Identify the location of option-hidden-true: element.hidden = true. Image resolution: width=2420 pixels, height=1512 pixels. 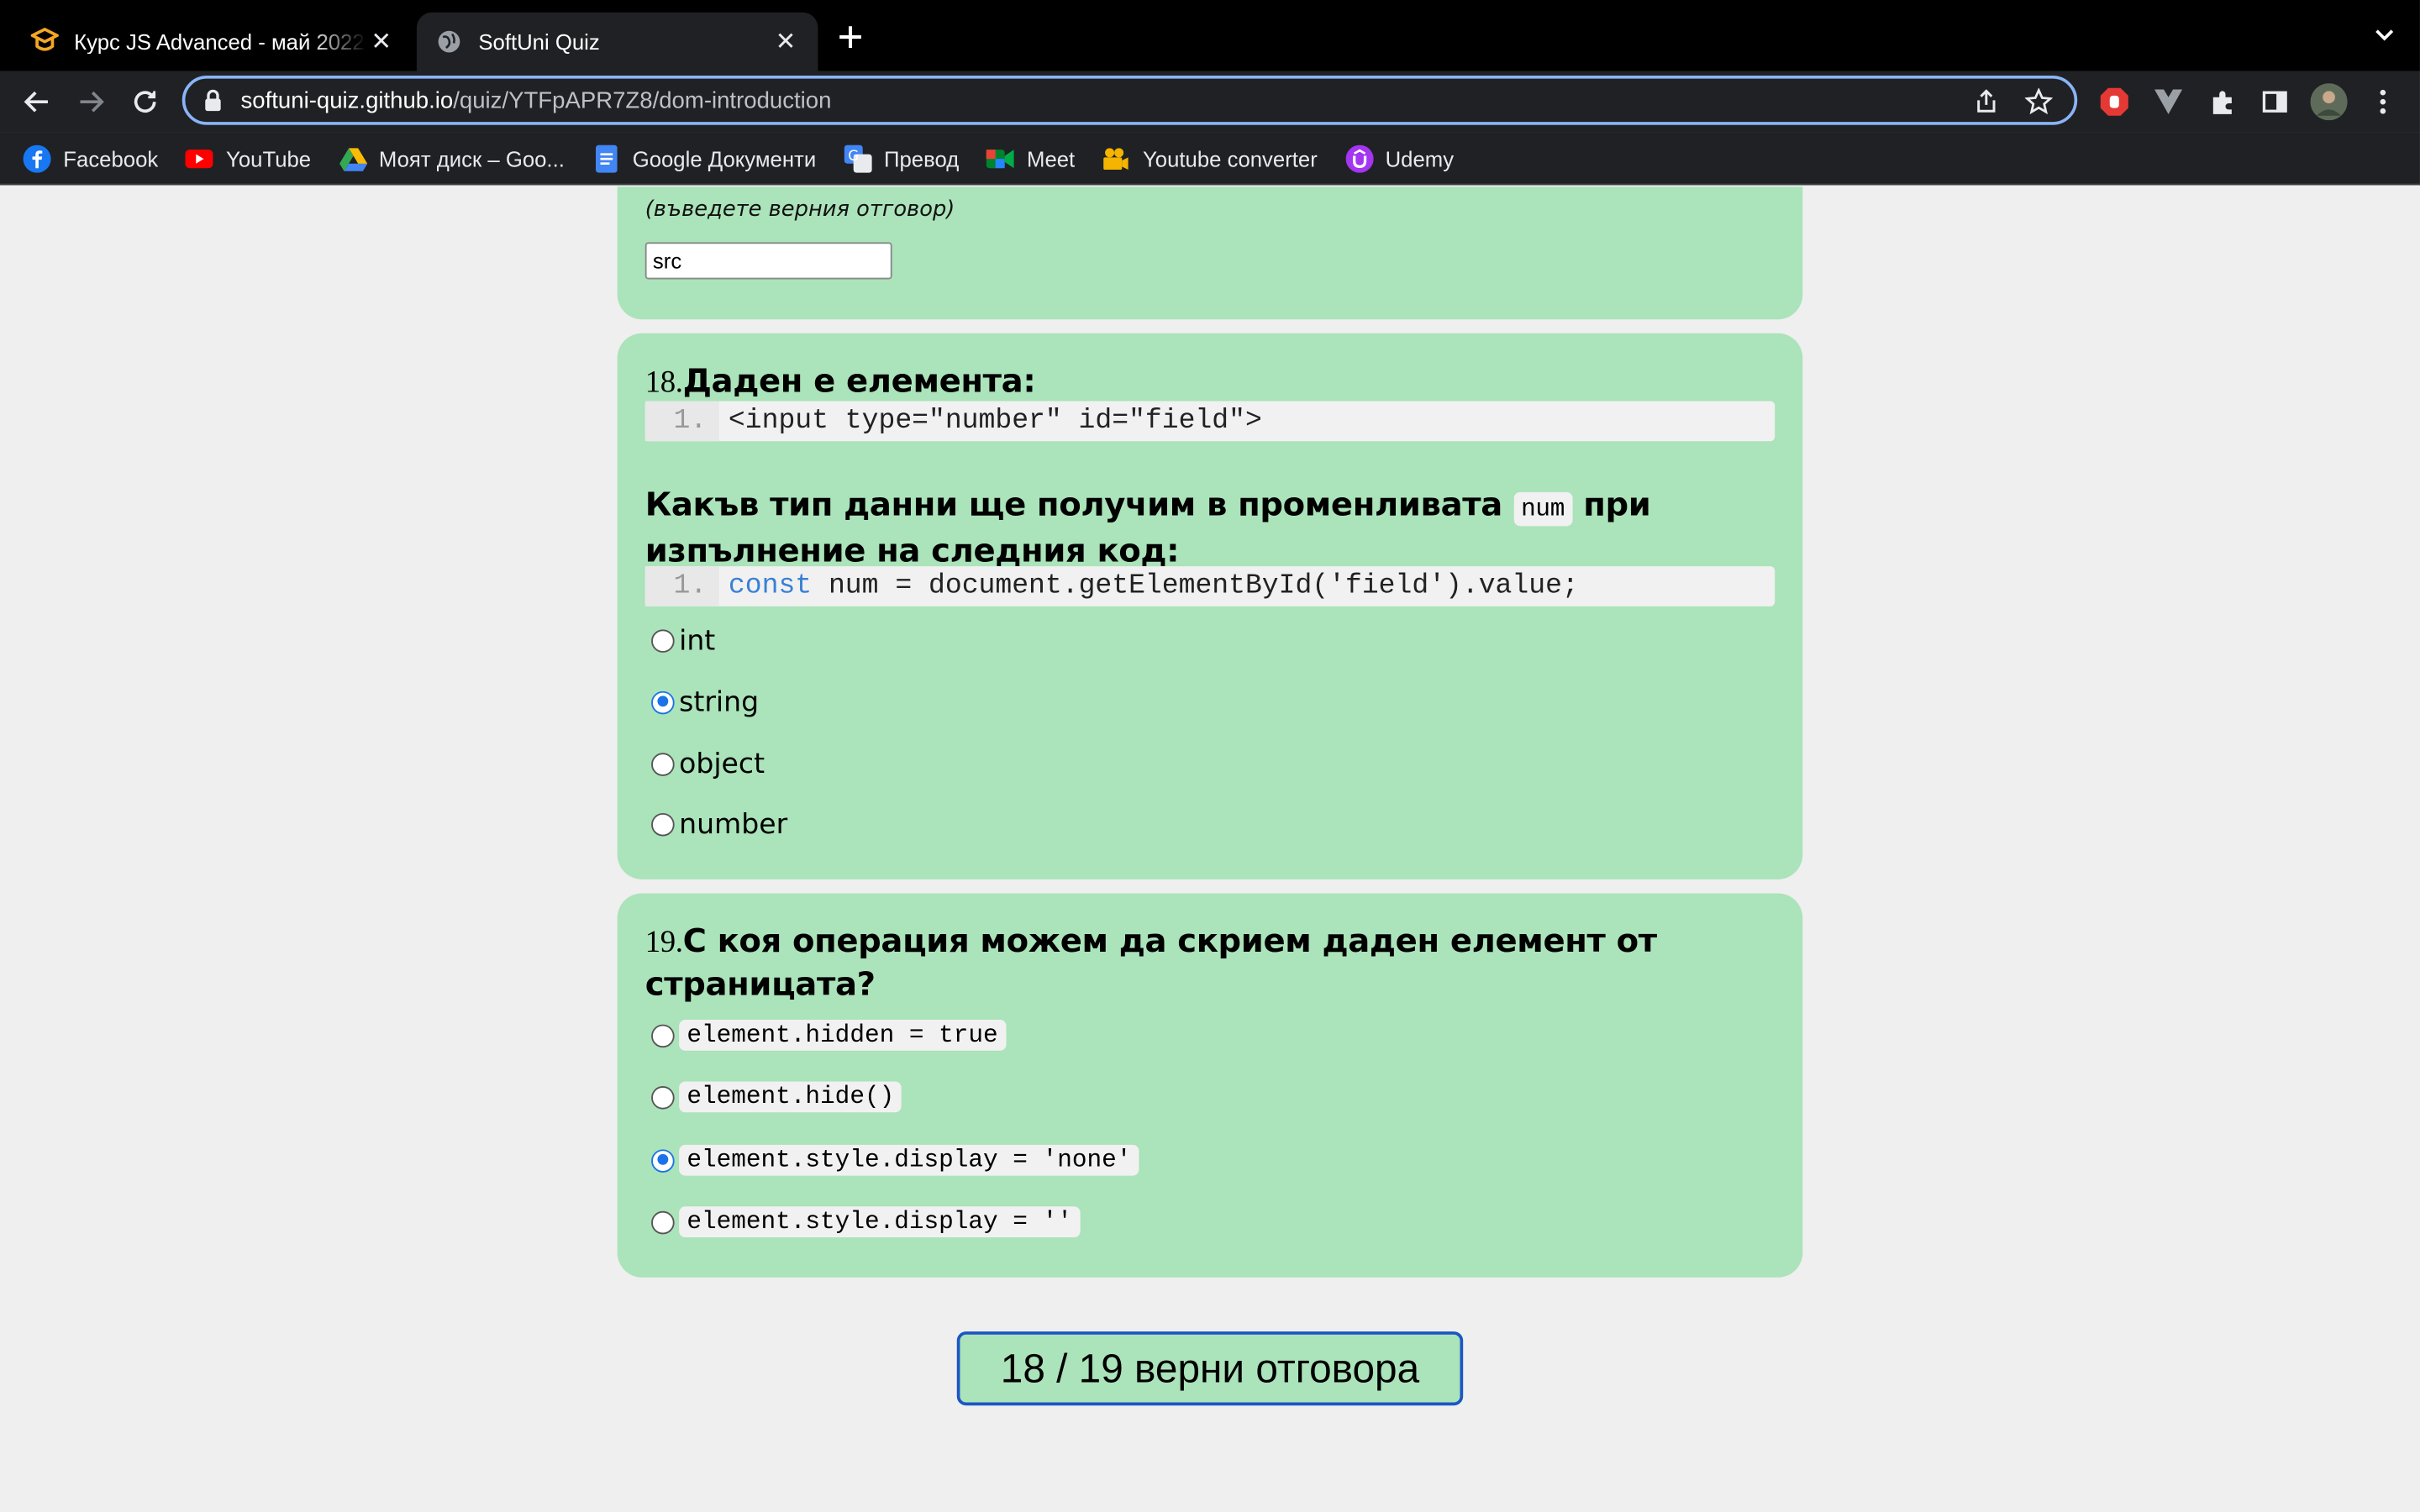
(828, 1034).